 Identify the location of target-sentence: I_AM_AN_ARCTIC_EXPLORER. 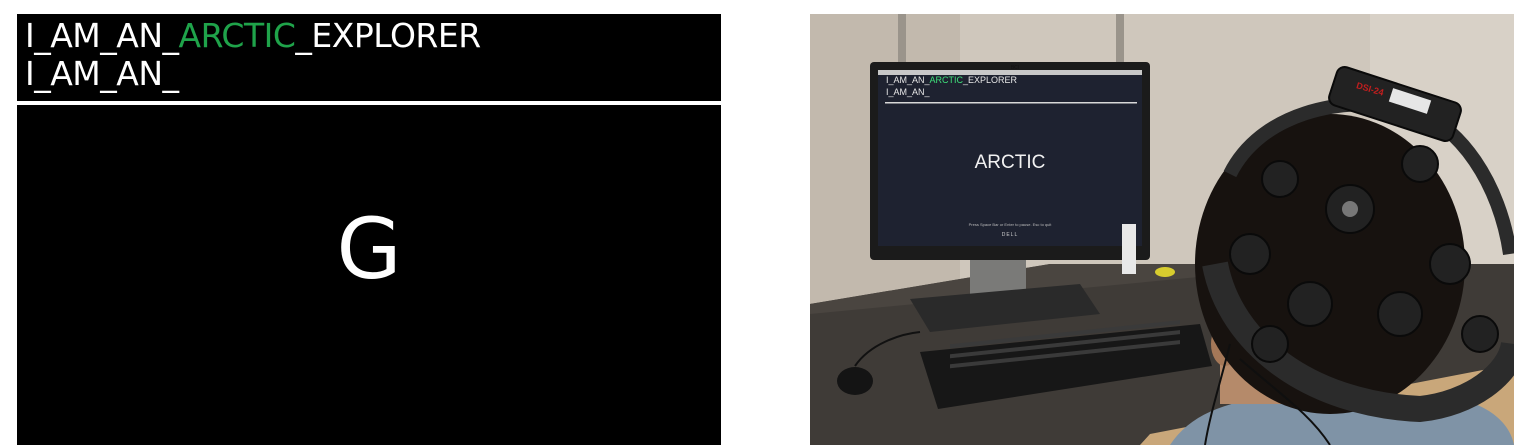
(253, 36).